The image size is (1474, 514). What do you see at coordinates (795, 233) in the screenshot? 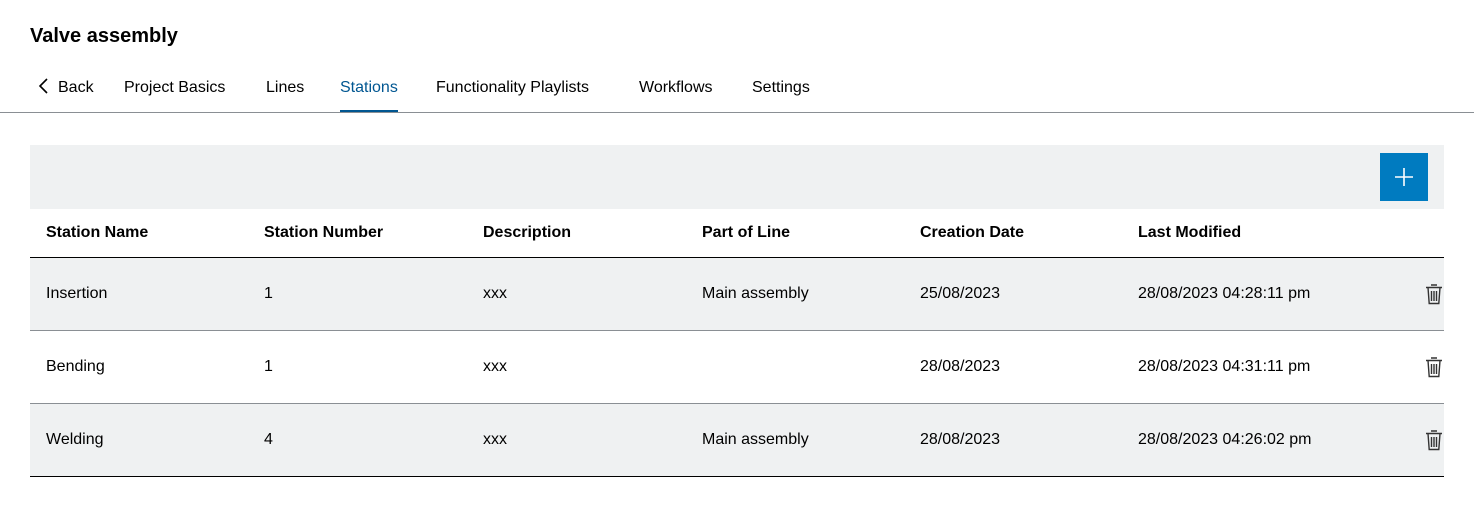
I see `column-header-part-of-line: Part of Line` at bounding box center [795, 233].